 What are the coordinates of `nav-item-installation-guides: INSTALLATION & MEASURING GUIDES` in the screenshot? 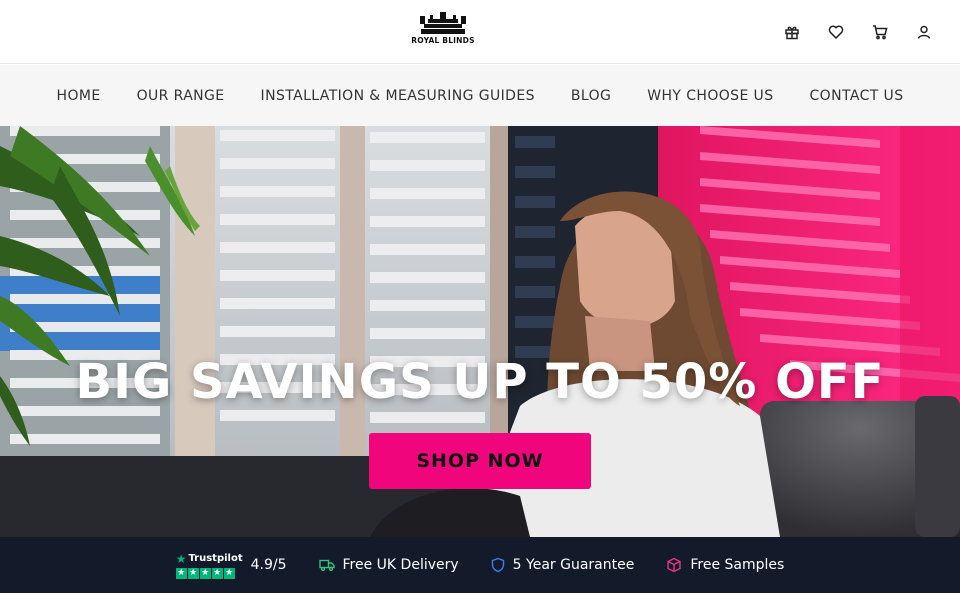 It's located at (398, 96).